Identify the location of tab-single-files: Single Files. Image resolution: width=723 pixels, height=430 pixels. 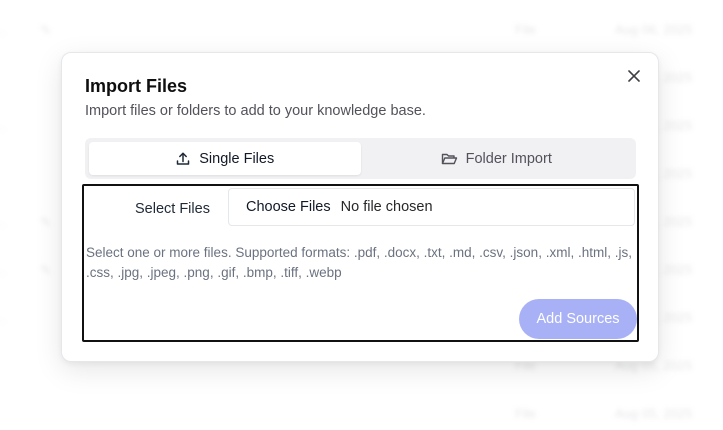
(225, 158).